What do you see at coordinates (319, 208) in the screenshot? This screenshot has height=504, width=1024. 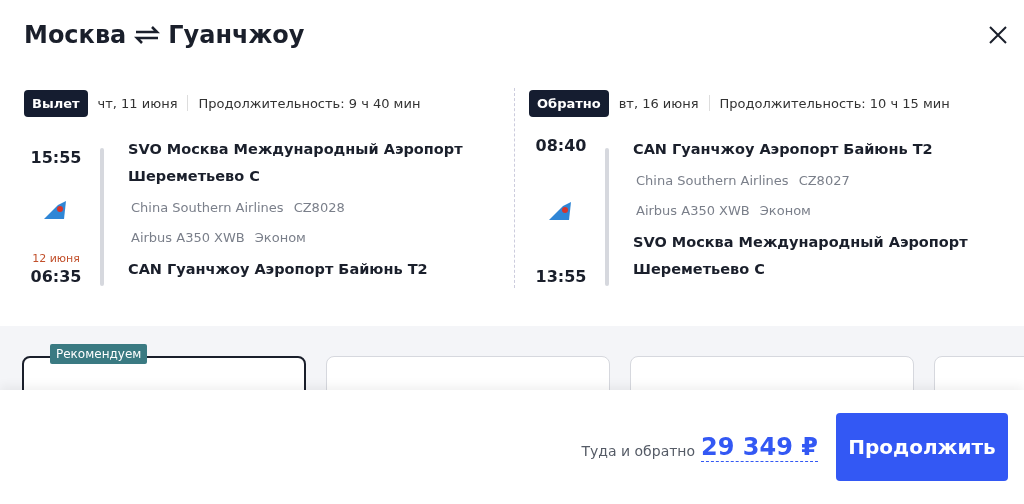 I see `flight-number: CZ8028` at bounding box center [319, 208].